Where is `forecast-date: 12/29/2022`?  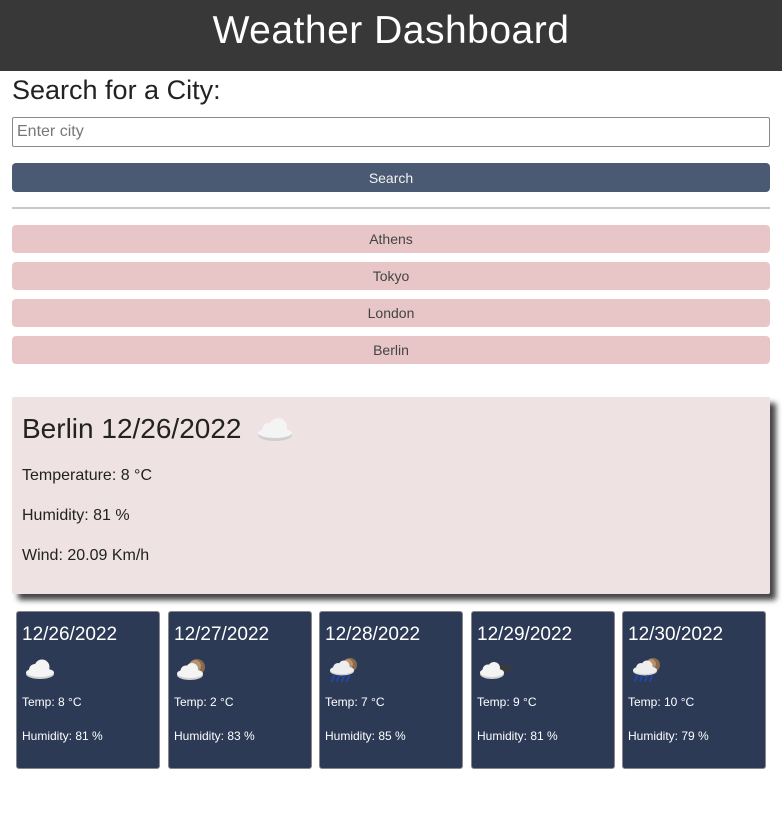
forecast-date: 12/29/2022 is located at coordinates (525, 634).